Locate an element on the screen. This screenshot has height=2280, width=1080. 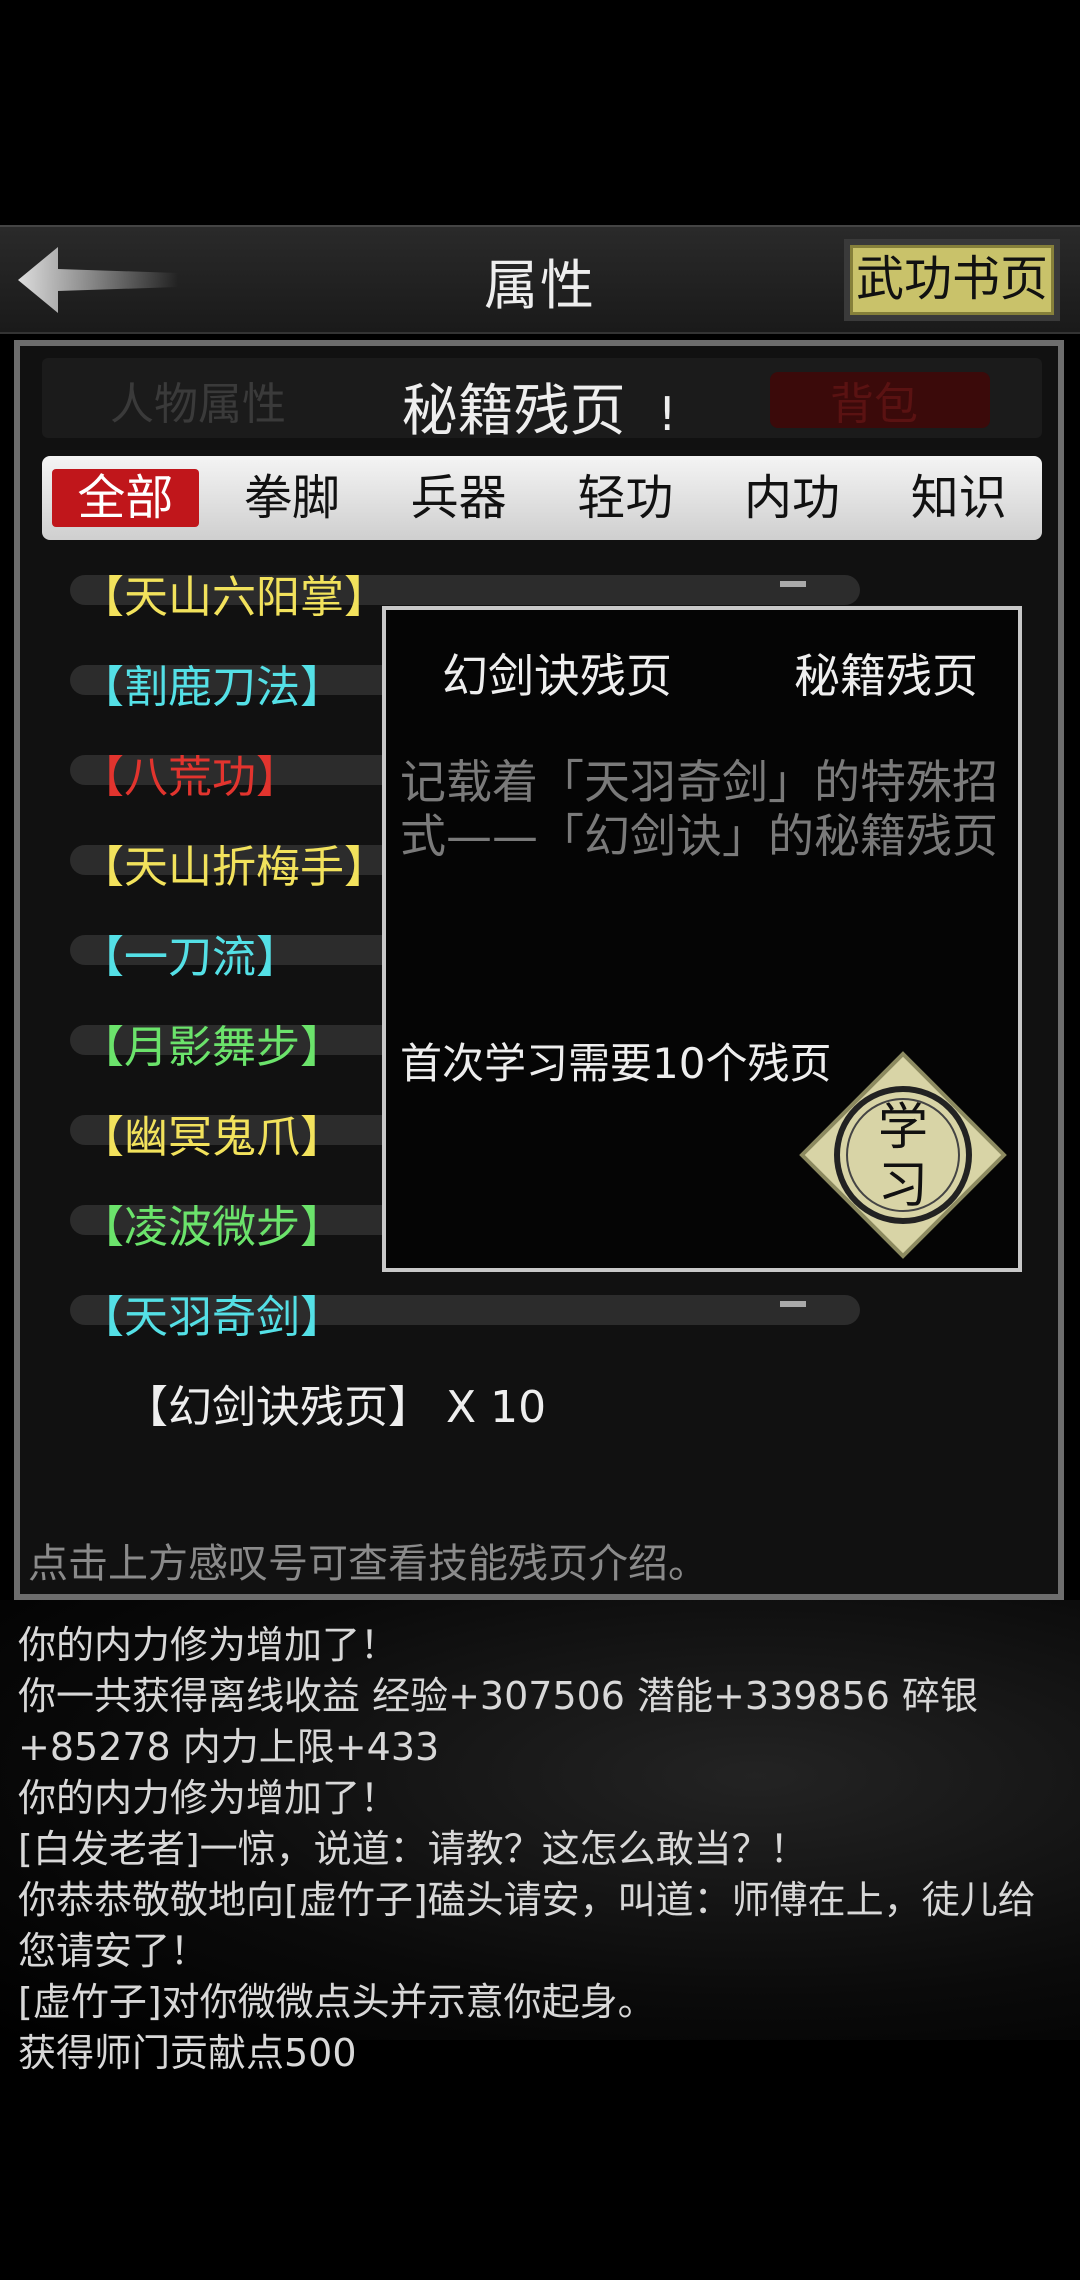
book-pages-button: 武功书页 is located at coordinates (952, 280).